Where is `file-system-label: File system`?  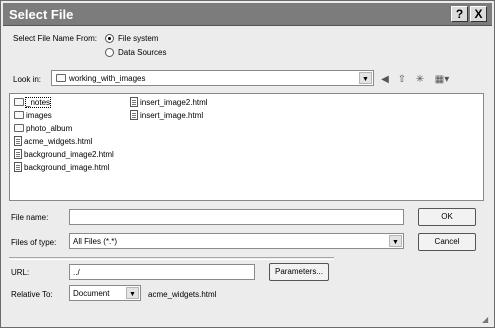
file-system-label: File system is located at coordinates (138, 38).